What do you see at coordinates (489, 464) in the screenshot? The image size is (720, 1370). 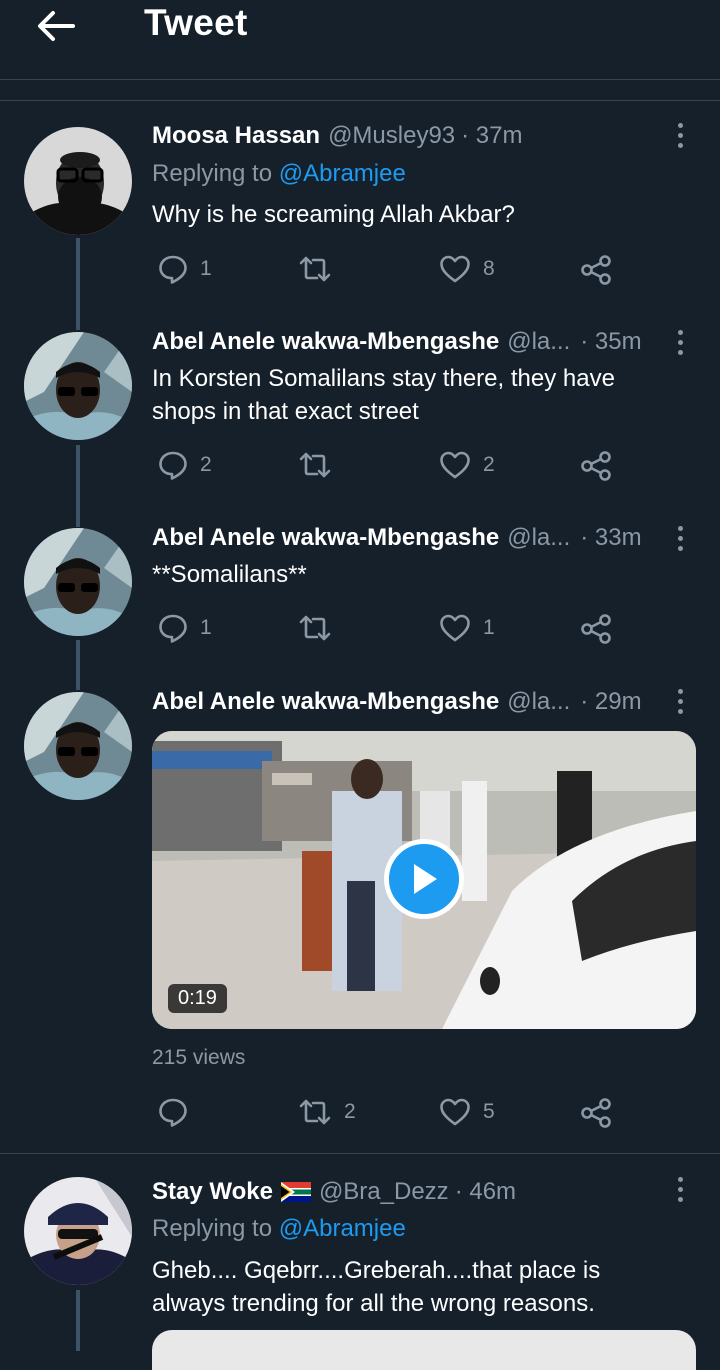 I see `like-count: 2` at bounding box center [489, 464].